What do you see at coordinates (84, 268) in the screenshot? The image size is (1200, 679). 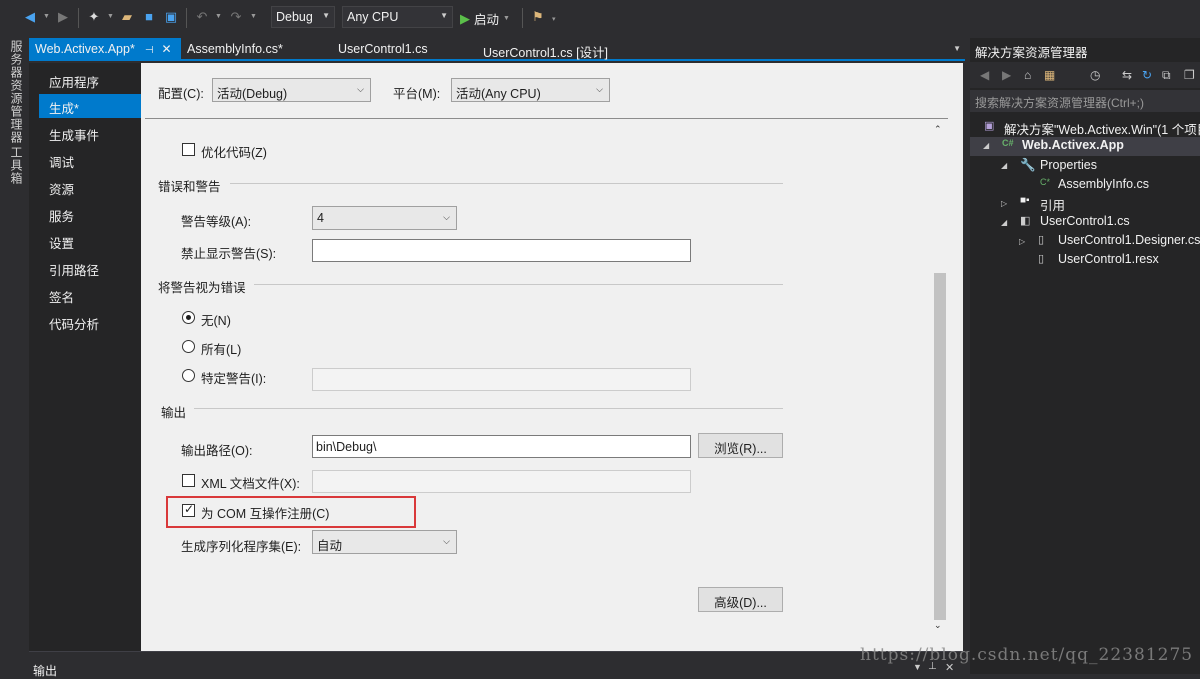 I see `nav-item-reference-paths: 引用路径` at bounding box center [84, 268].